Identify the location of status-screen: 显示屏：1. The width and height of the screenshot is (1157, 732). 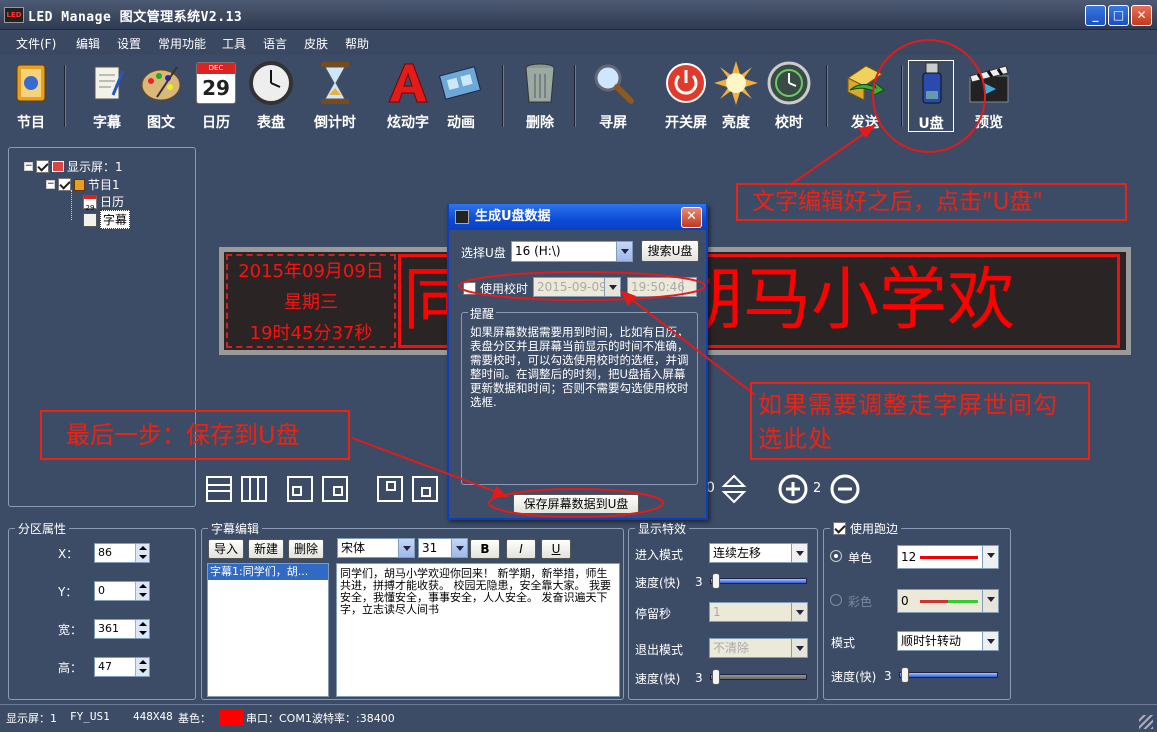
(31, 718).